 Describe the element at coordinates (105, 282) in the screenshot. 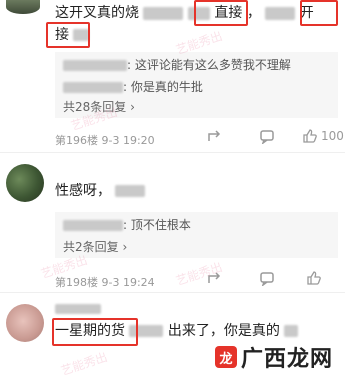

I see `comment-meta: 第198楼 9-3 19:24` at that location.